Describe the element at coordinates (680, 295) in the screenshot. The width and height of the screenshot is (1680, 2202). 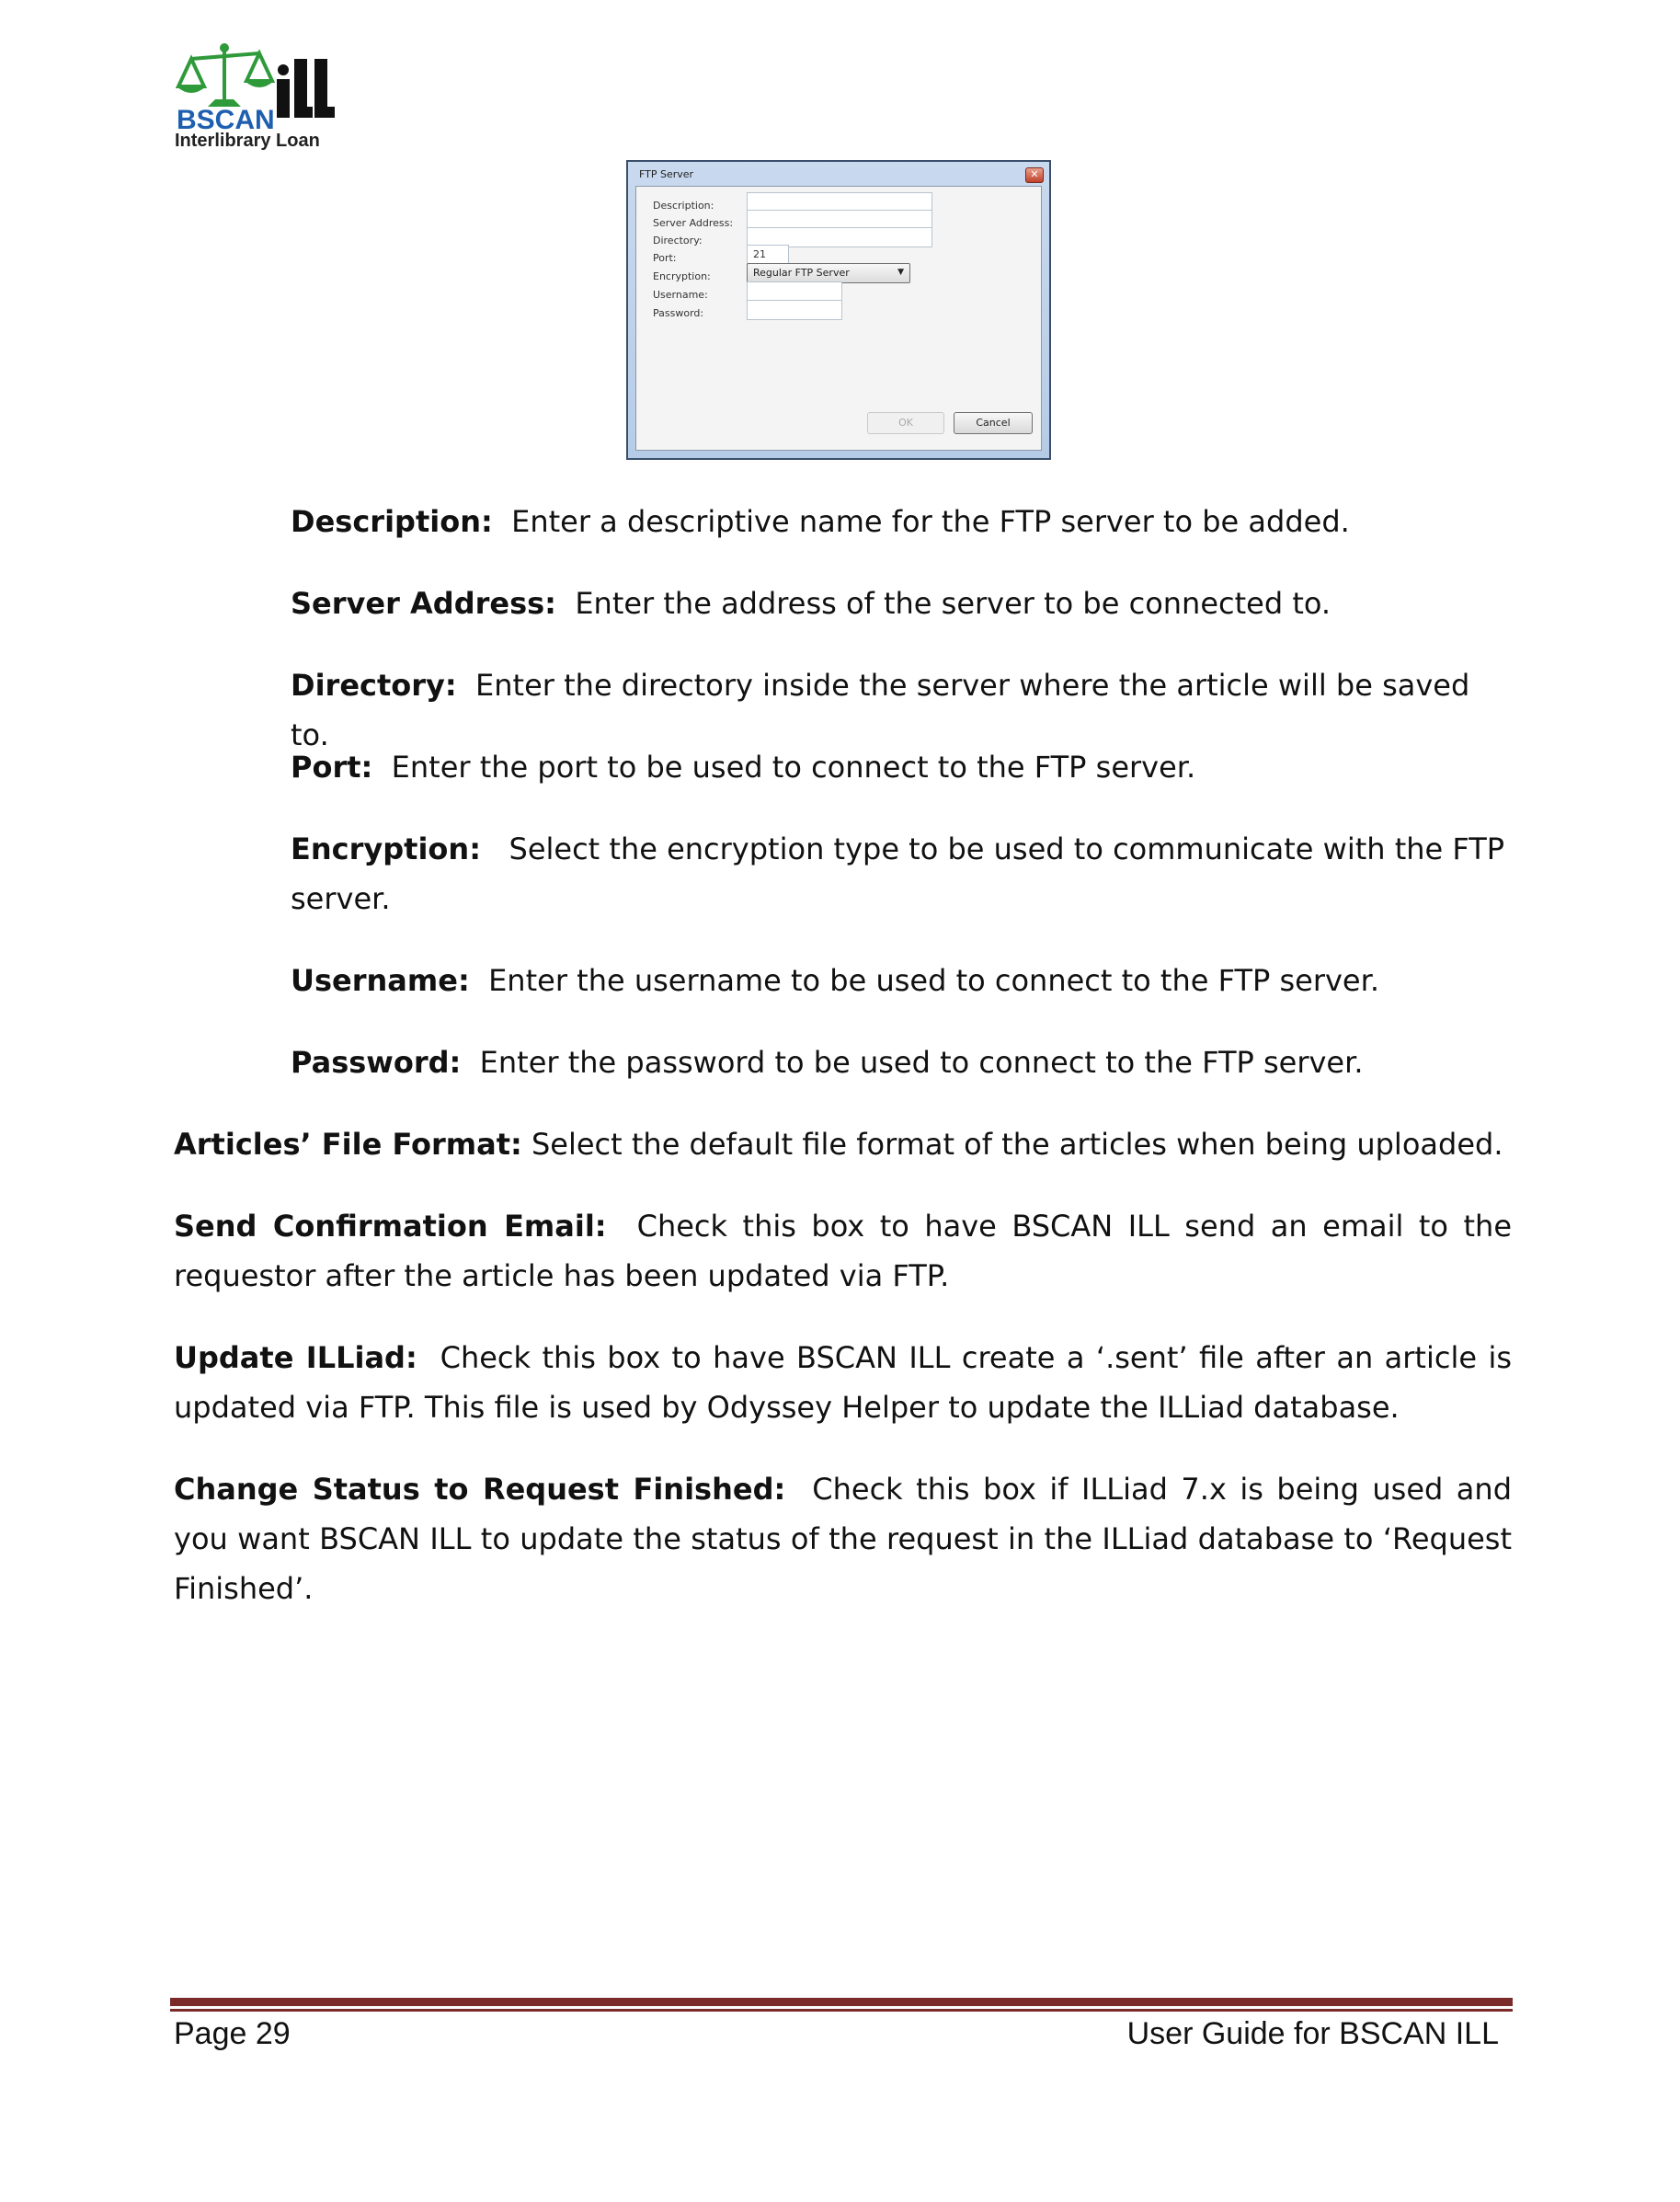
I see `username-label: Username:` at that location.